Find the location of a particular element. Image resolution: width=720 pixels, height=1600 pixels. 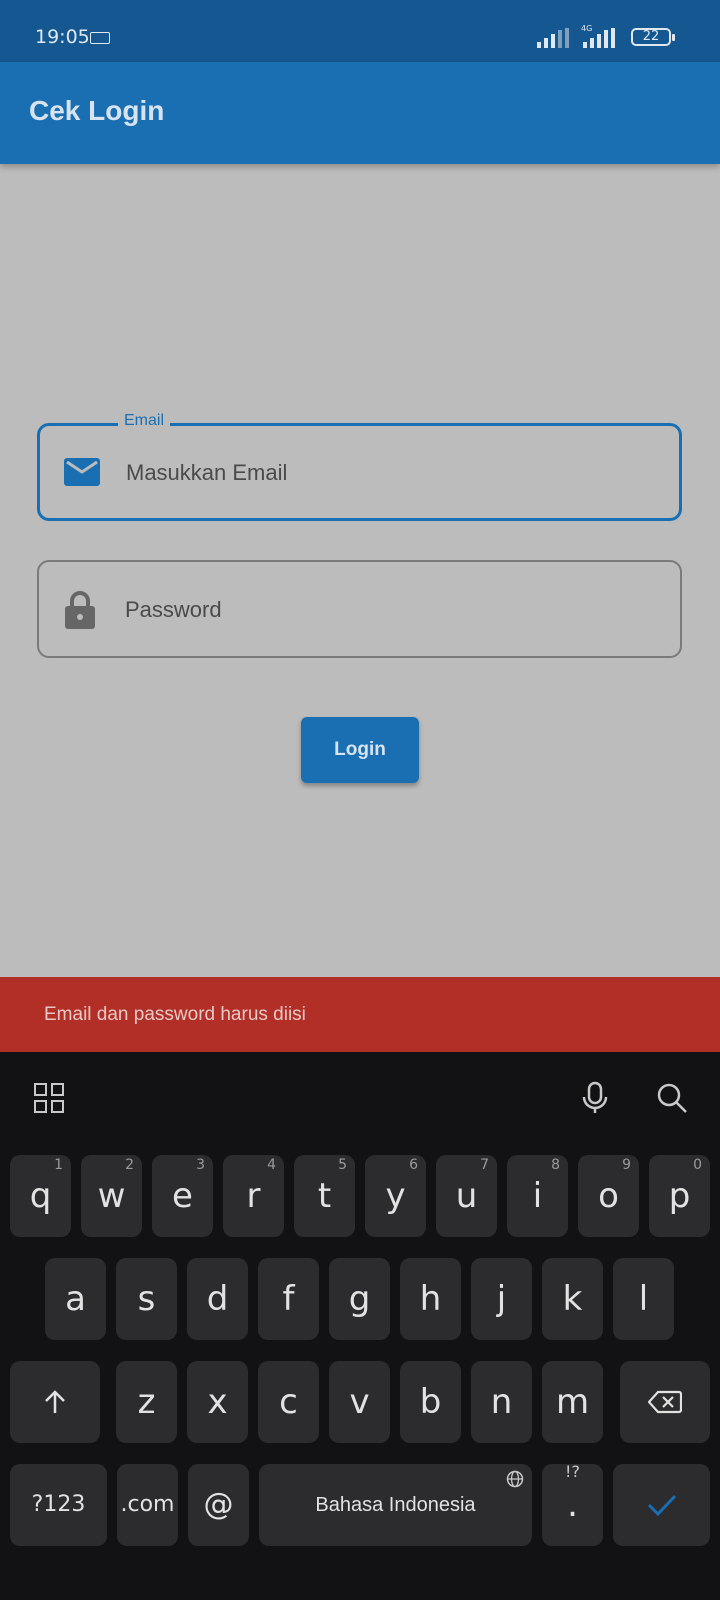

key-d: d is located at coordinates (217, 1299).